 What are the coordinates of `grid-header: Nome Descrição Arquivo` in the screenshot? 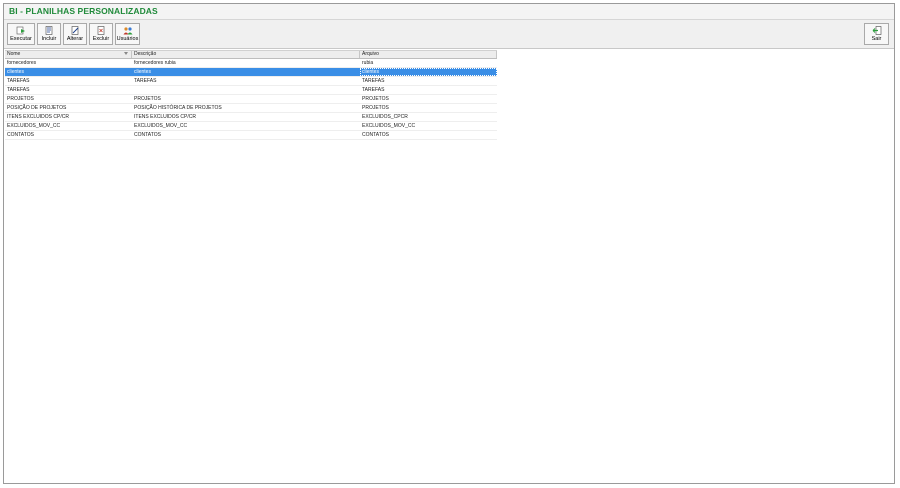 It's located at (251, 54).